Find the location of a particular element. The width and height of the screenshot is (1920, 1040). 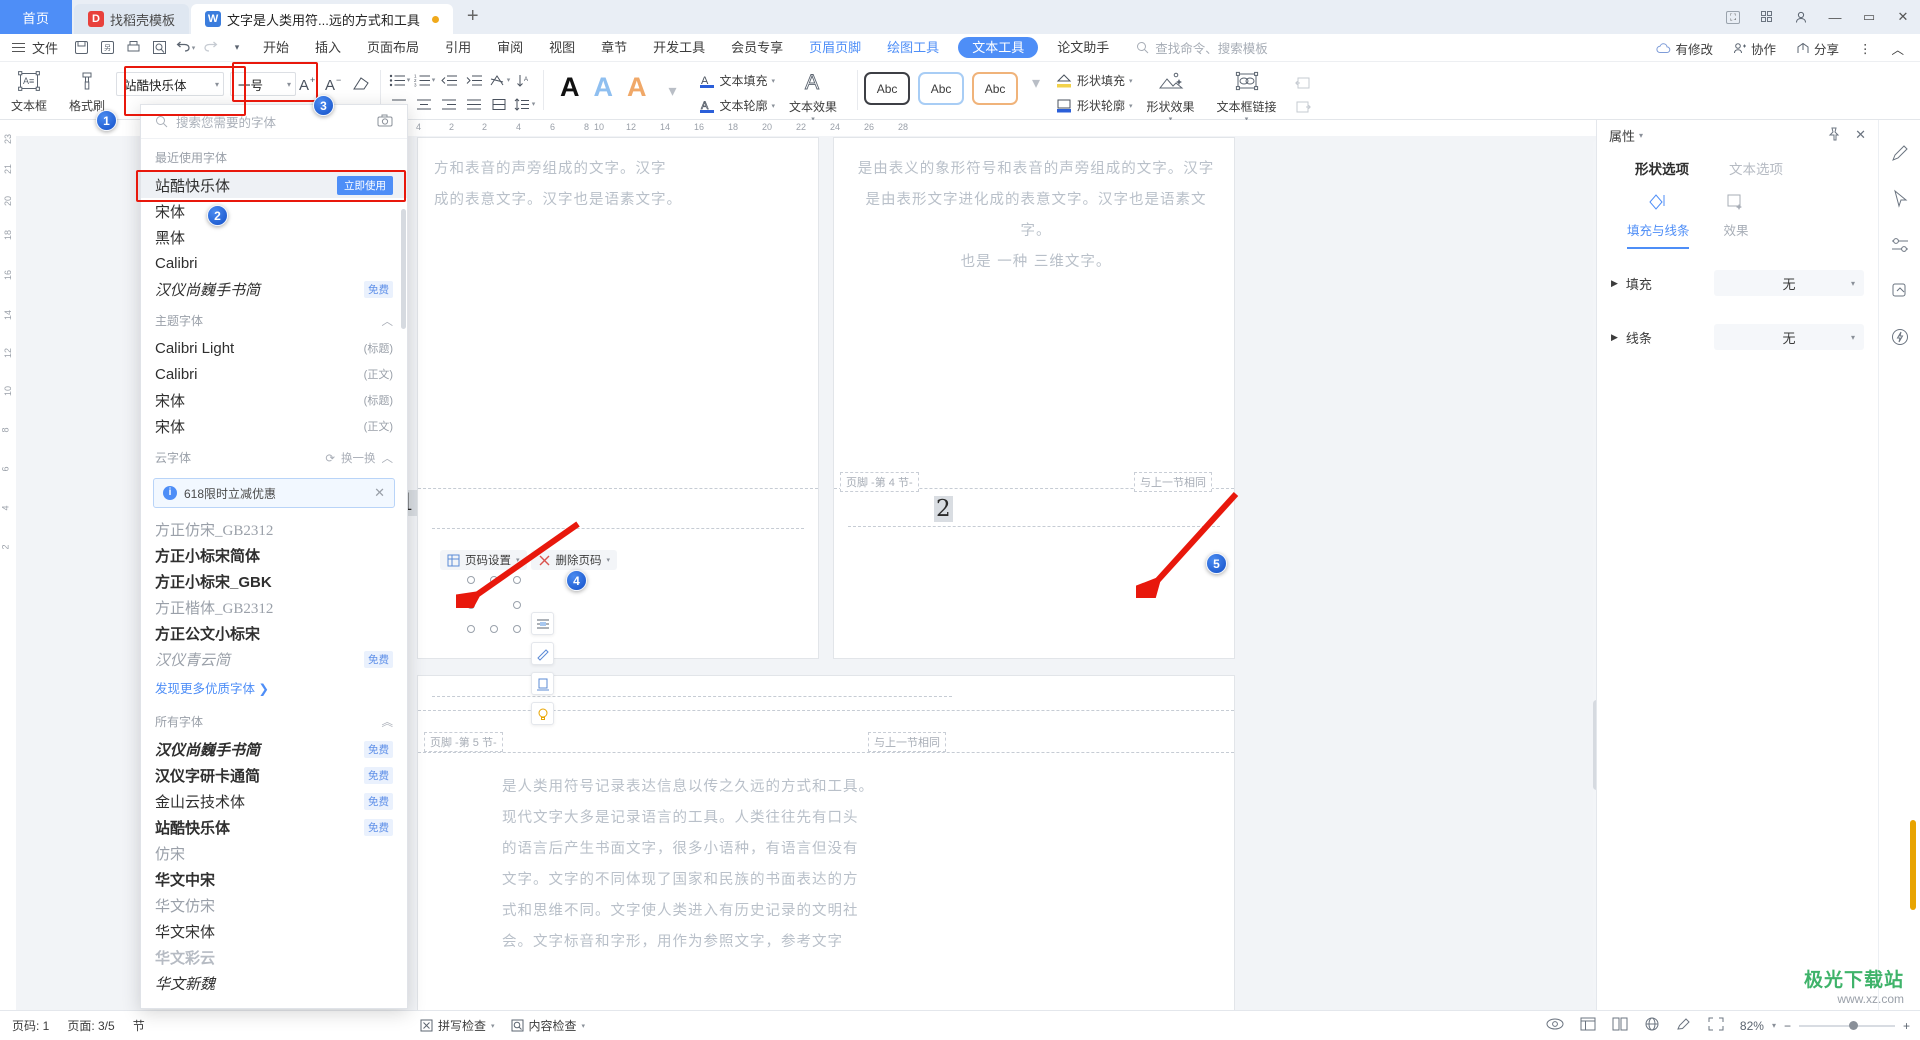

promo-banner: i 618限时立减优惠 ✕ is located at coordinates (274, 493).